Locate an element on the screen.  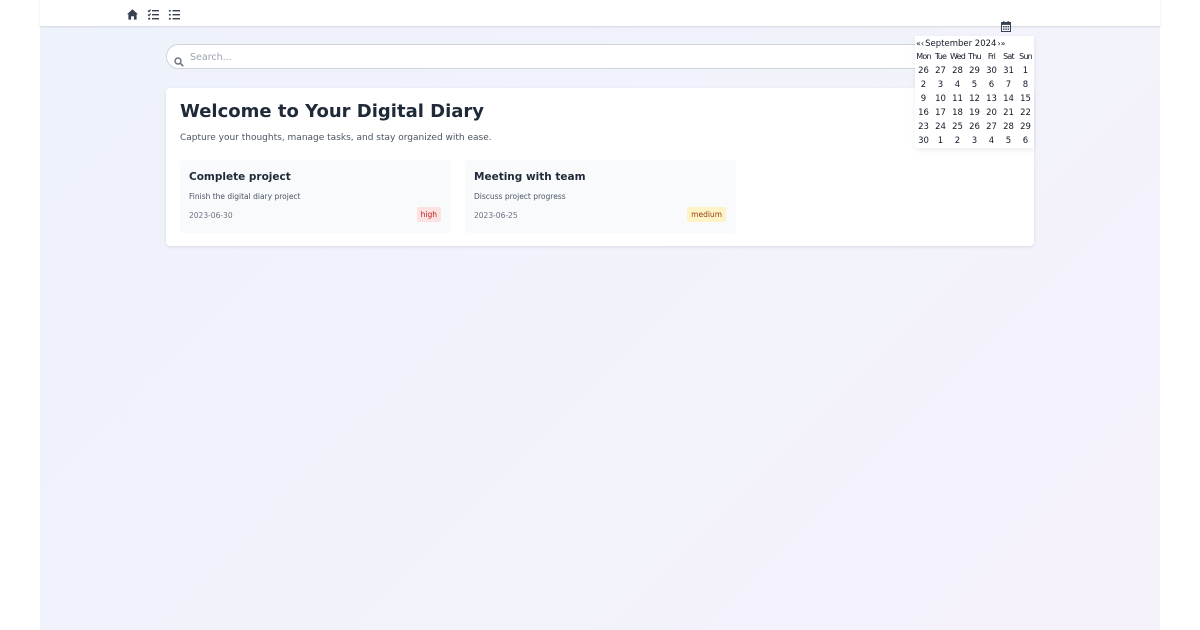
calendar-day: 9 is located at coordinates (923, 99).